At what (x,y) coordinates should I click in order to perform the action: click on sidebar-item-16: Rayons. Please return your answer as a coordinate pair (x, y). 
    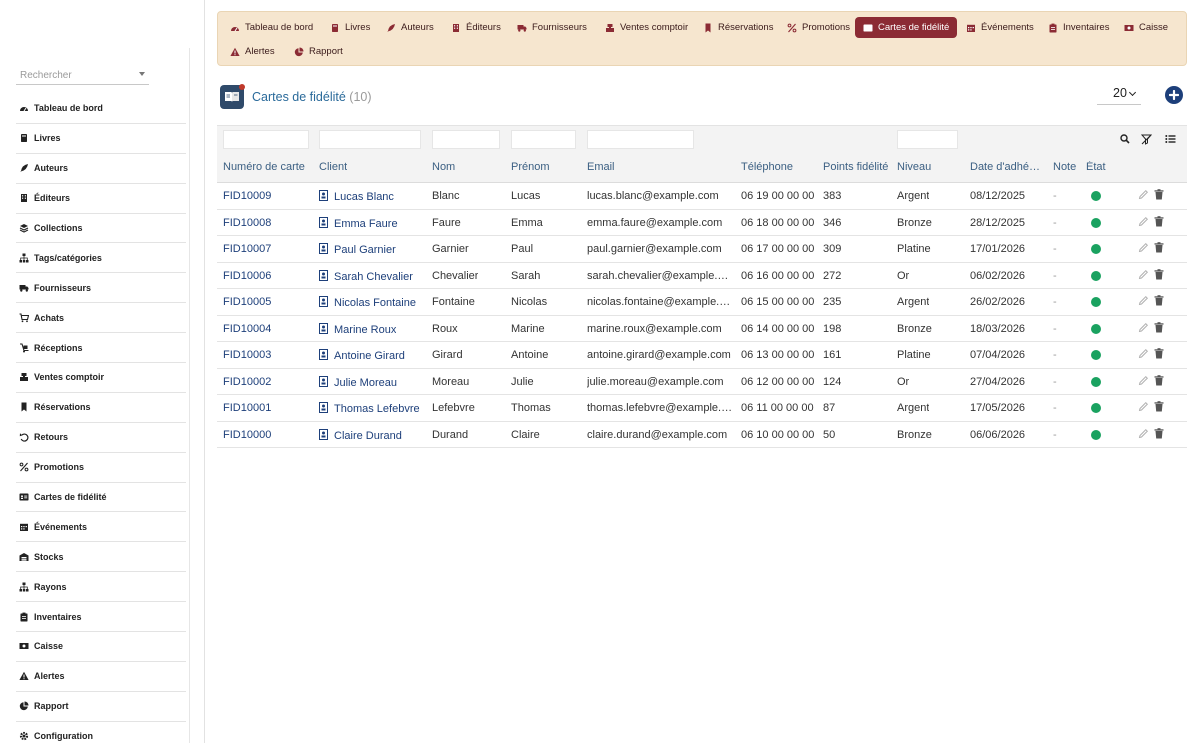
    Looking at the image, I should click on (101, 587).